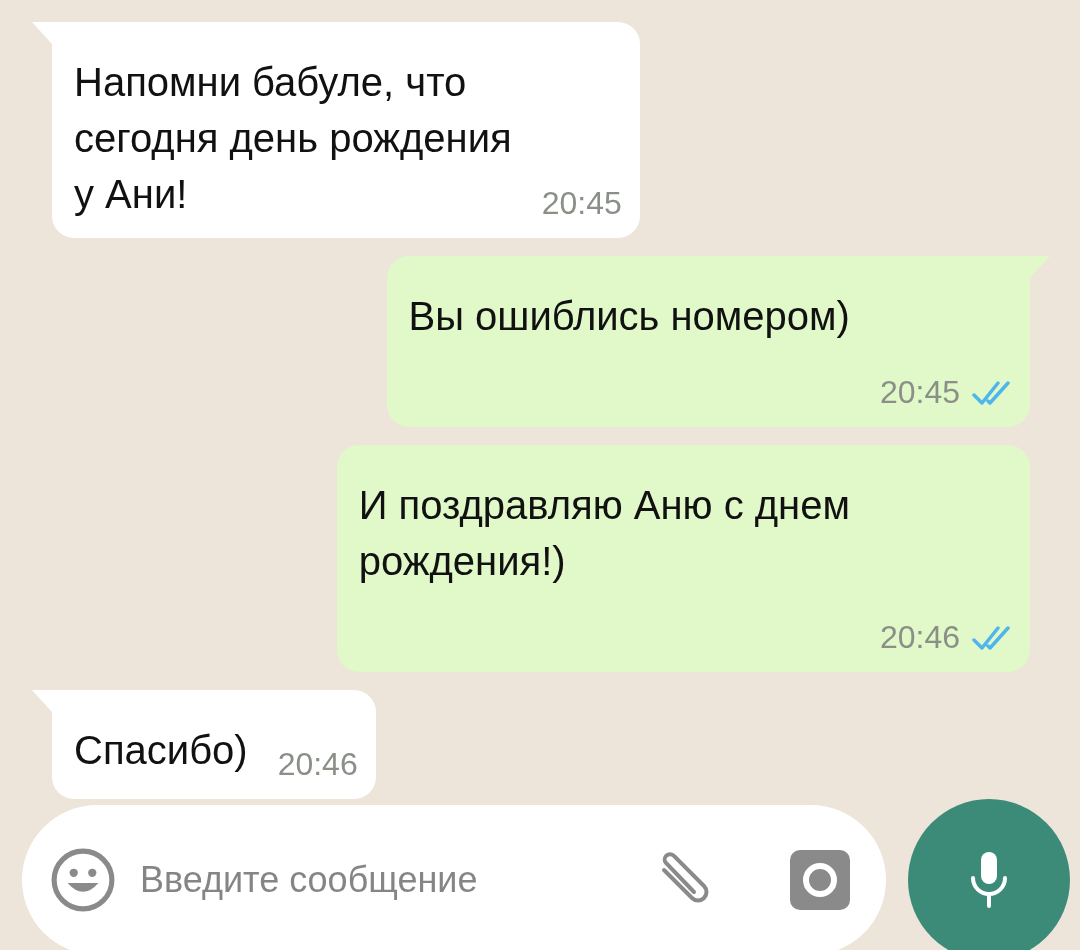 Image resolution: width=1080 pixels, height=950 pixels. What do you see at coordinates (820, 880) in the screenshot?
I see `camera-icon` at bounding box center [820, 880].